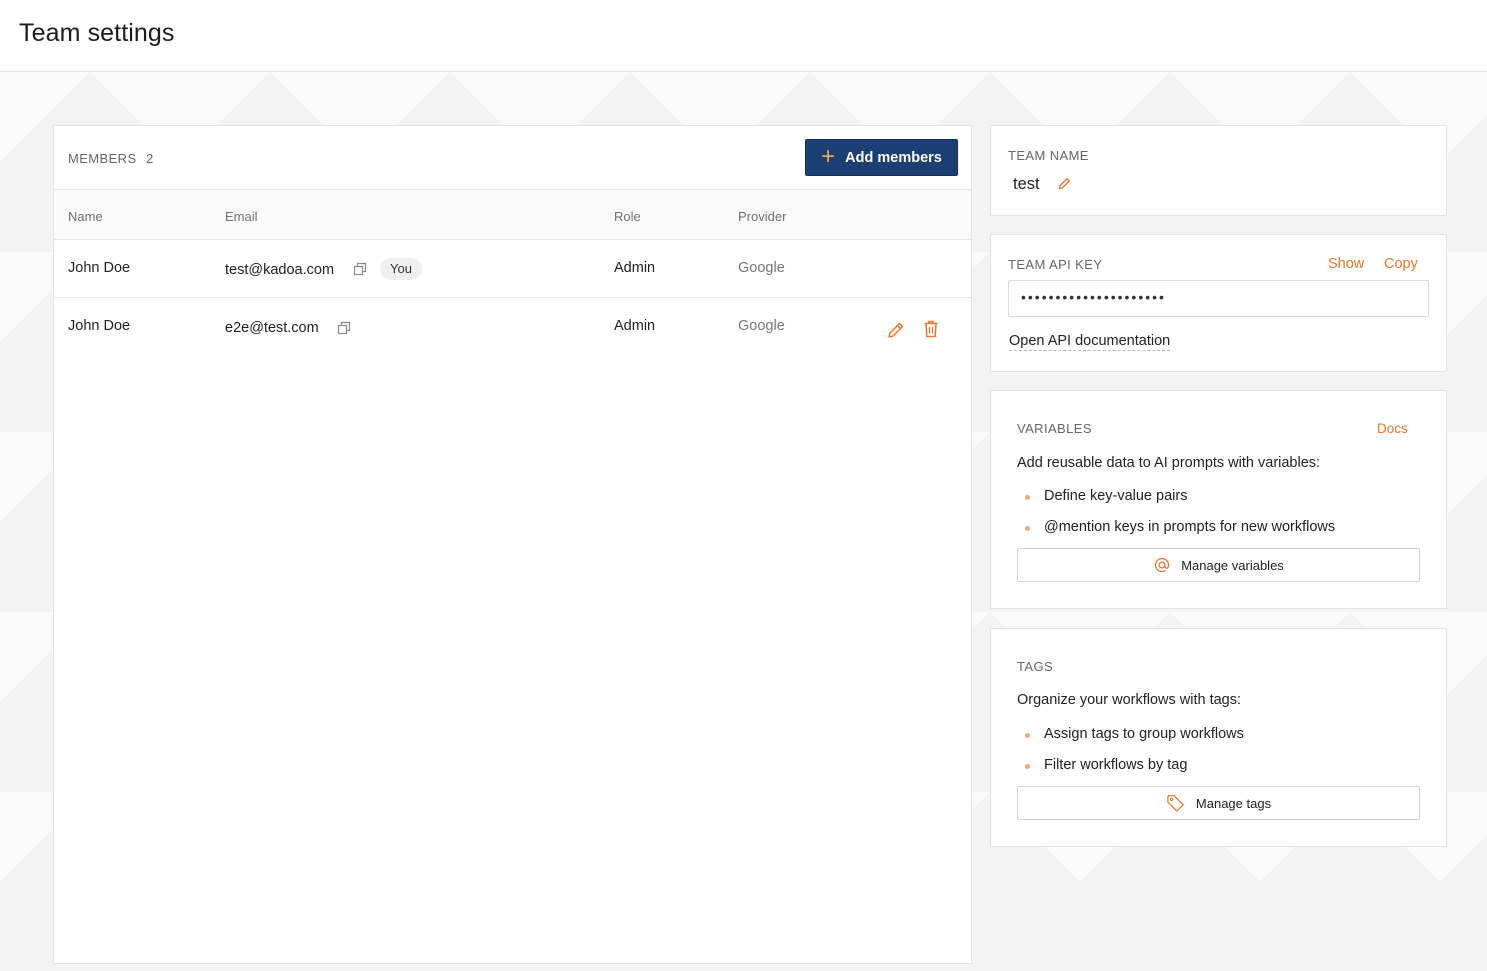  I want to click on tag-icon, so click(1175, 803).